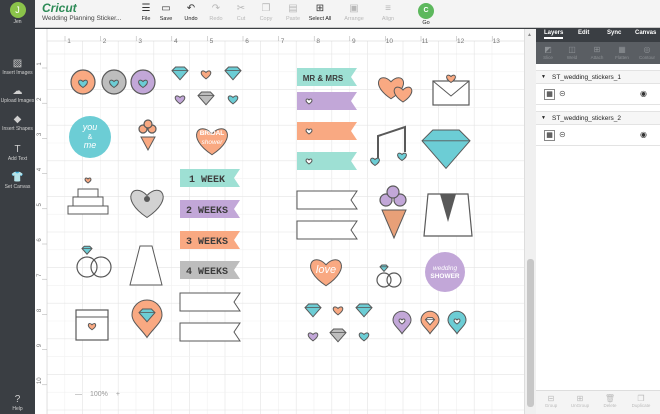  Describe the element at coordinates (293, 8) in the screenshot. I see `paste-icon: ▤` at that location.